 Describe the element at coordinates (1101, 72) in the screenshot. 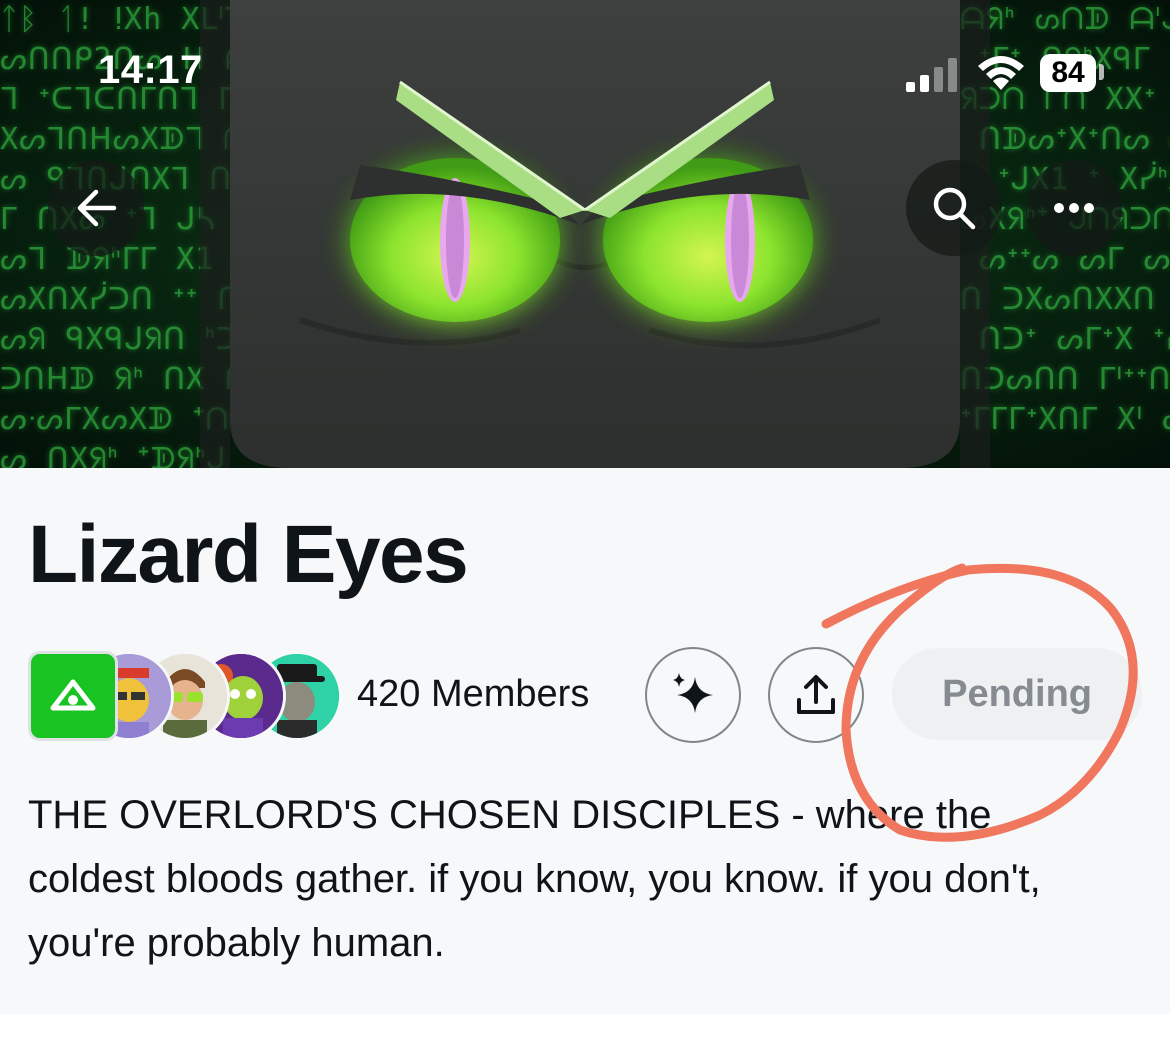

I see `battery-tip` at that location.